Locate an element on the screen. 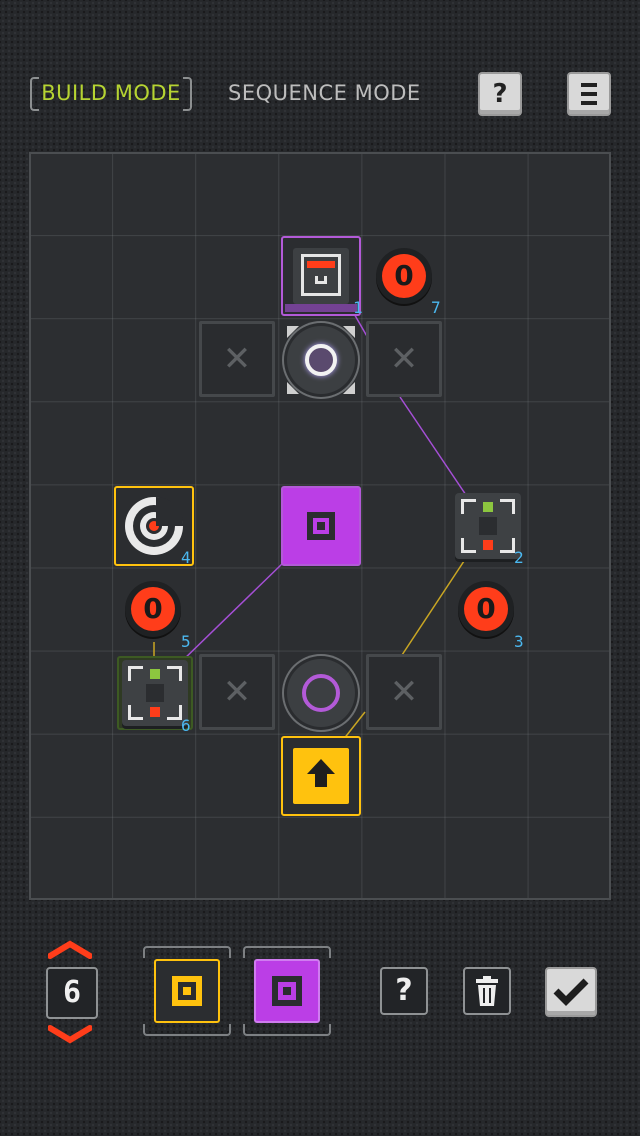  sequence-mode-tab: SEQUENCE MODE is located at coordinates (324, 93).